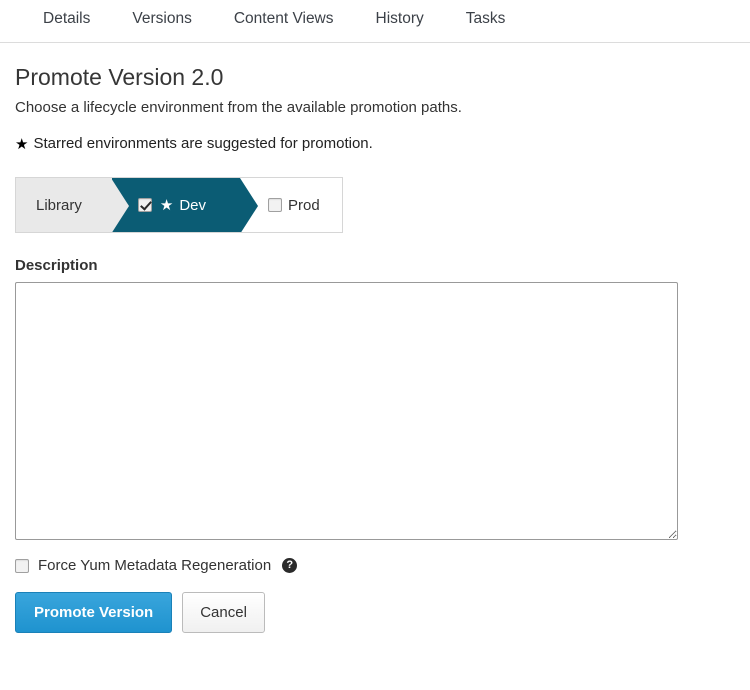  I want to click on tab-versions: Versions, so click(161, 19).